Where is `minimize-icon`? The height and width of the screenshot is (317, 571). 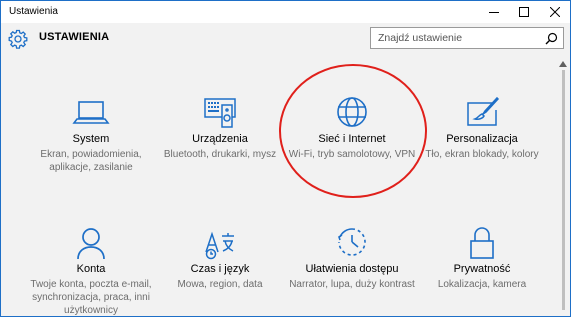 minimize-icon is located at coordinates (494, 12).